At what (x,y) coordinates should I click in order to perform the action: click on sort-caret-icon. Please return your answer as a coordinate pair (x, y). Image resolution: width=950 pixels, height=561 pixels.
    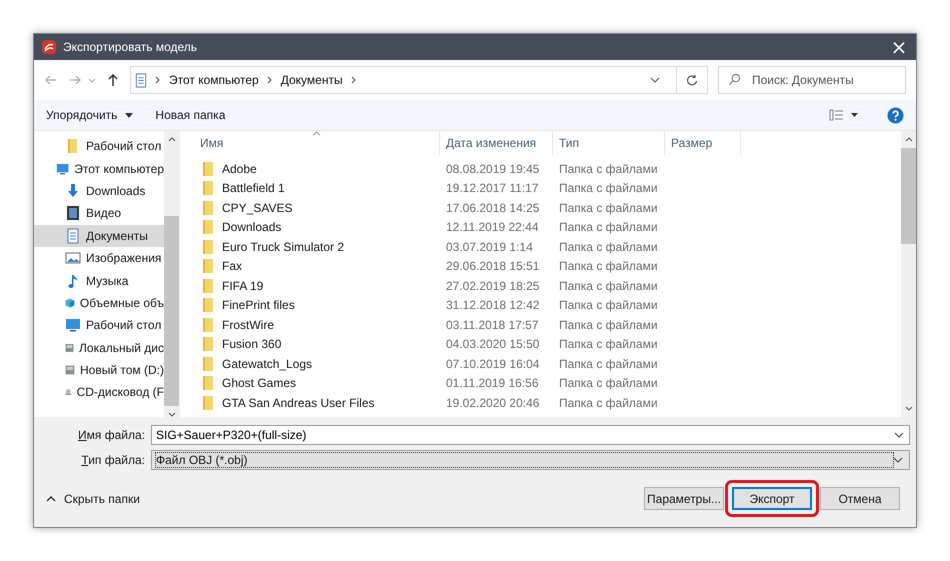
    Looking at the image, I should click on (316, 133).